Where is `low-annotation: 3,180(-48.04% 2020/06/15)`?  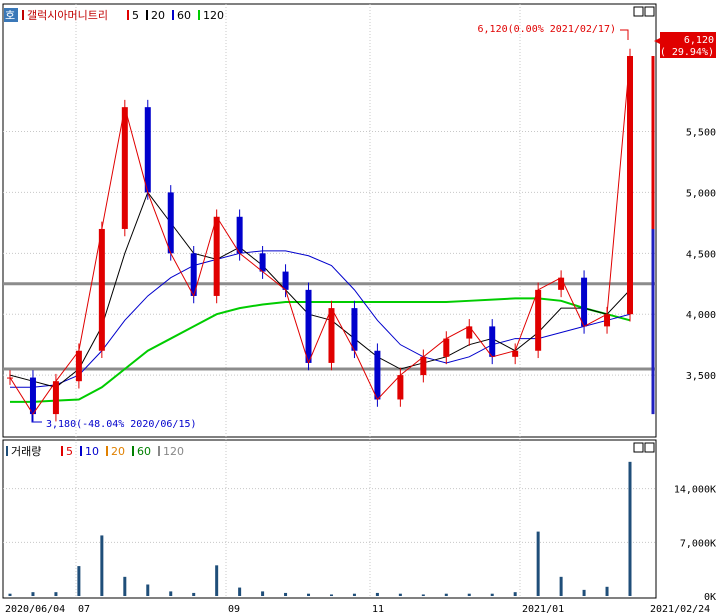 low-annotation: 3,180(-48.04% 2020/06/15) is located at coordinates (121, 424).